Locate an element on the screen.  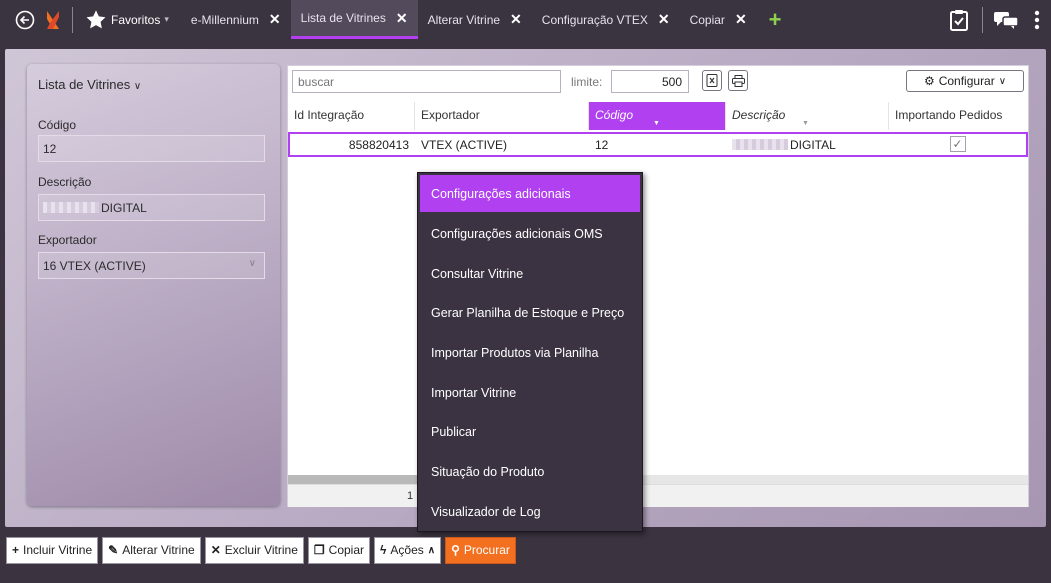
gear-icon: ⚙ is located at coordinates (929, 81).